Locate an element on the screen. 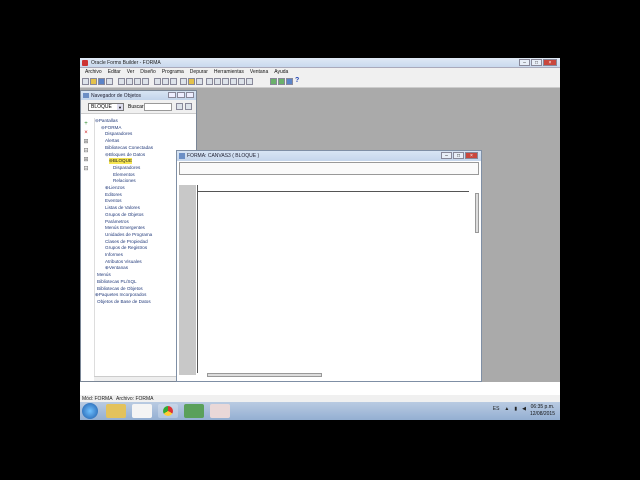  tree-node-label: Grupos de Registros is located at coordinates (126, 248).